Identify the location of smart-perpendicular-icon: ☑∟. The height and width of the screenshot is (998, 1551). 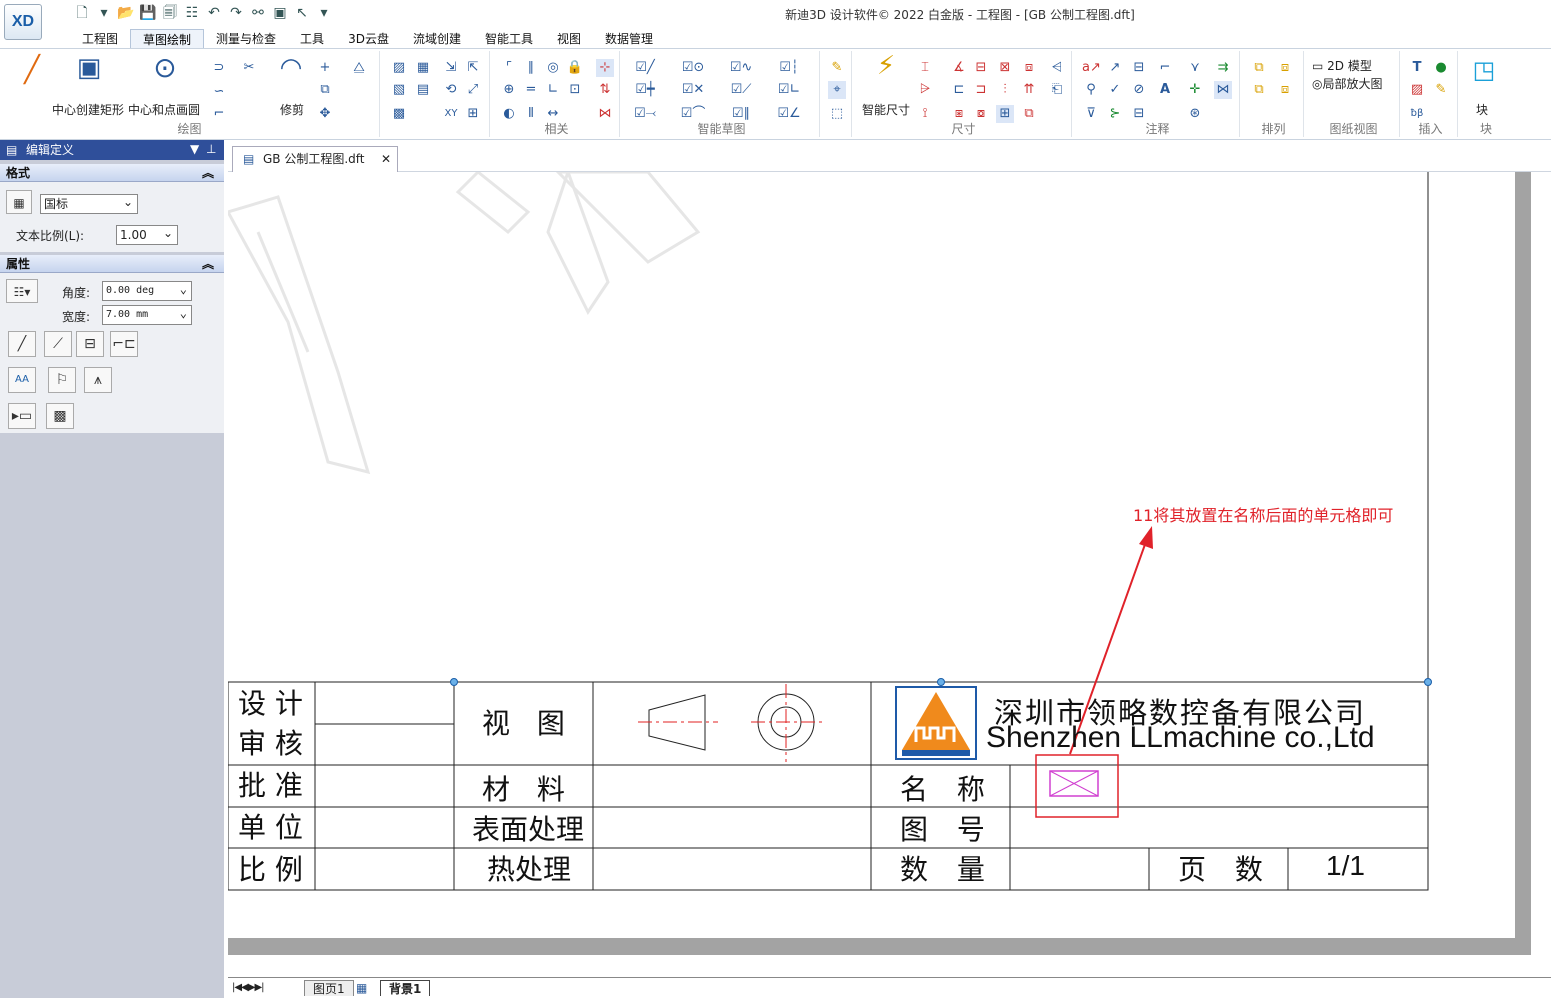
(789, 90).